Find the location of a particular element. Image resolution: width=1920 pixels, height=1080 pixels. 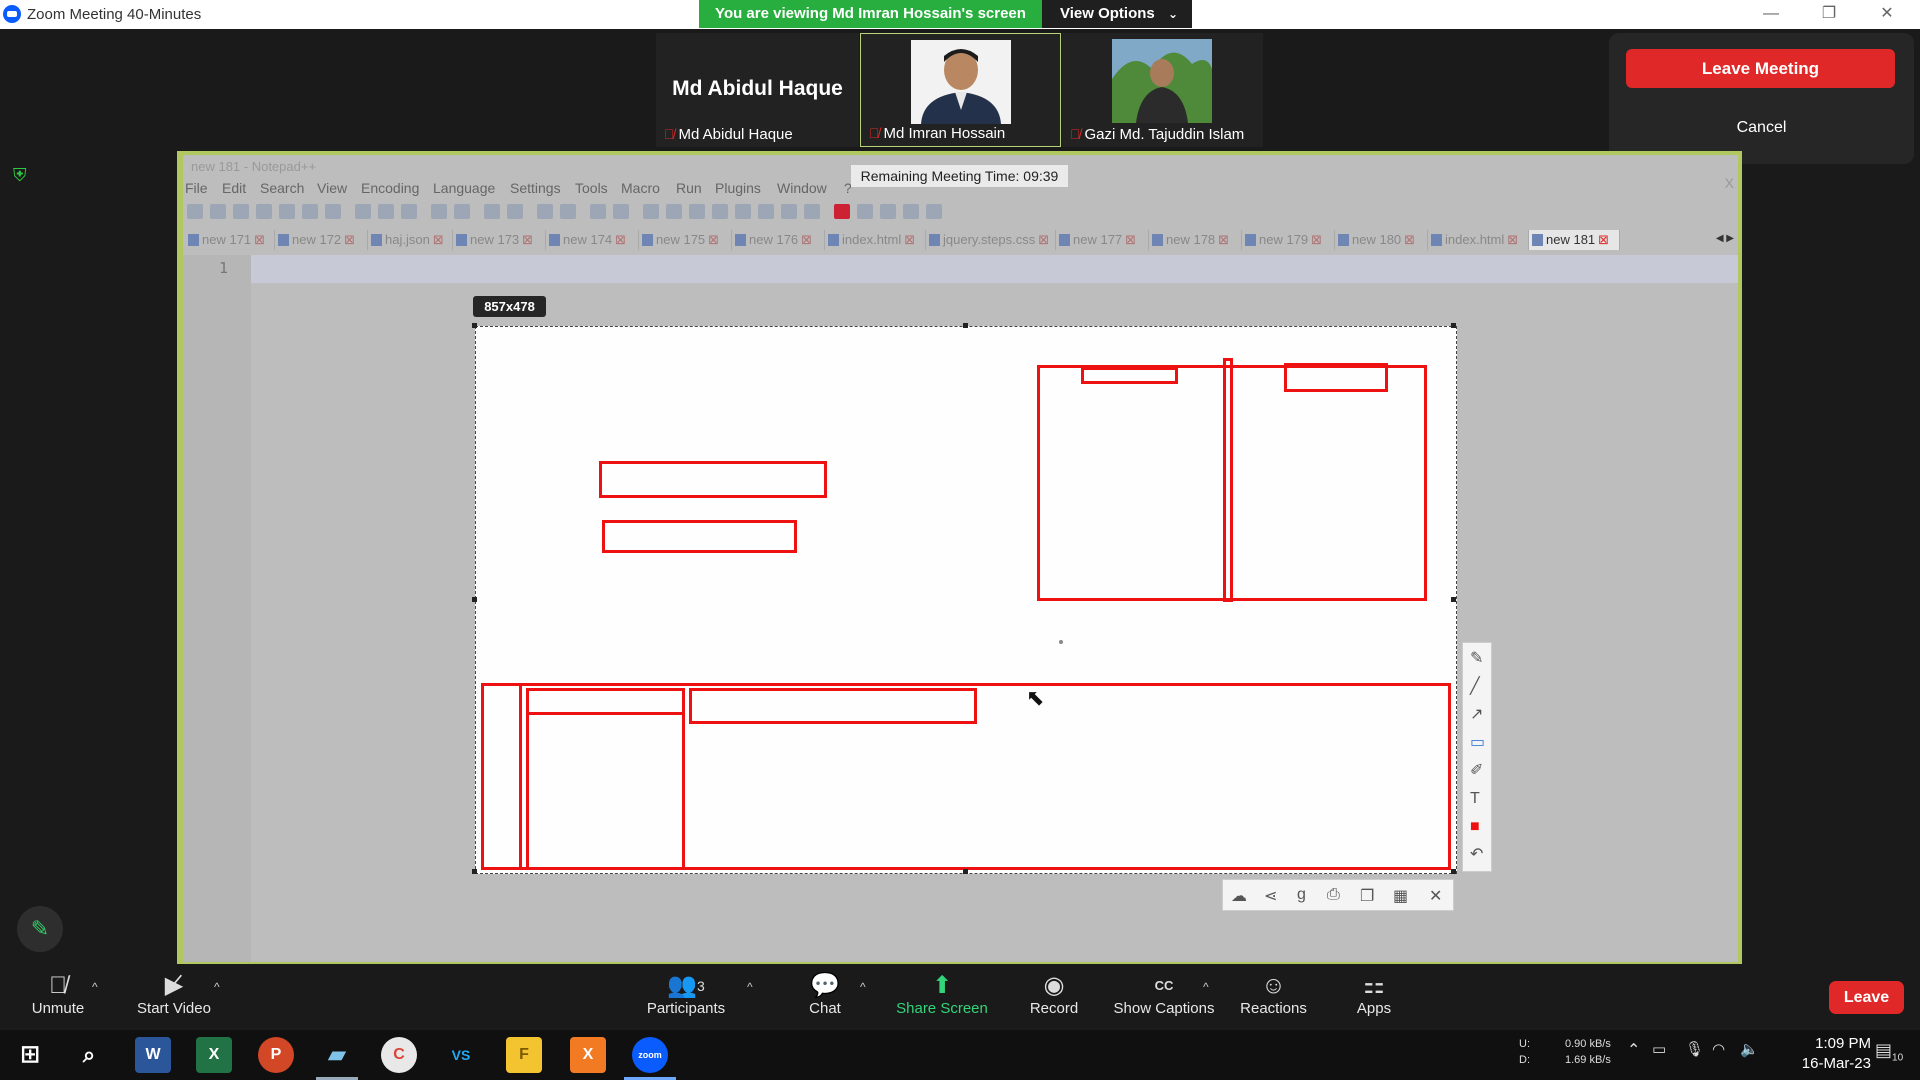

show-captions-button: CC Show Captions is located at coordinates (1164, 994).